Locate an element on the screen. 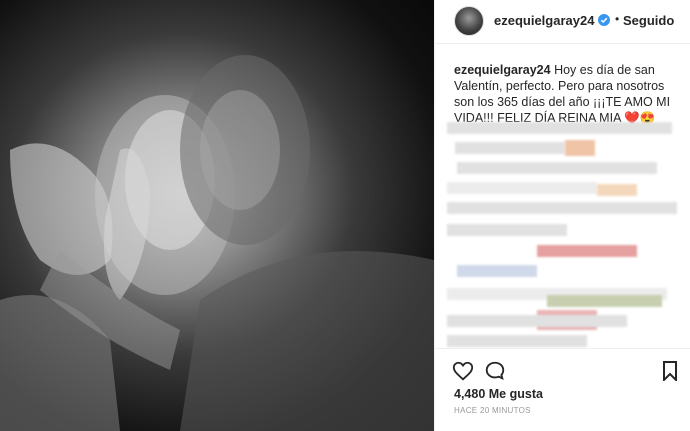  caption-username: ezequielgaray24 is located at coordinates (502, 70).